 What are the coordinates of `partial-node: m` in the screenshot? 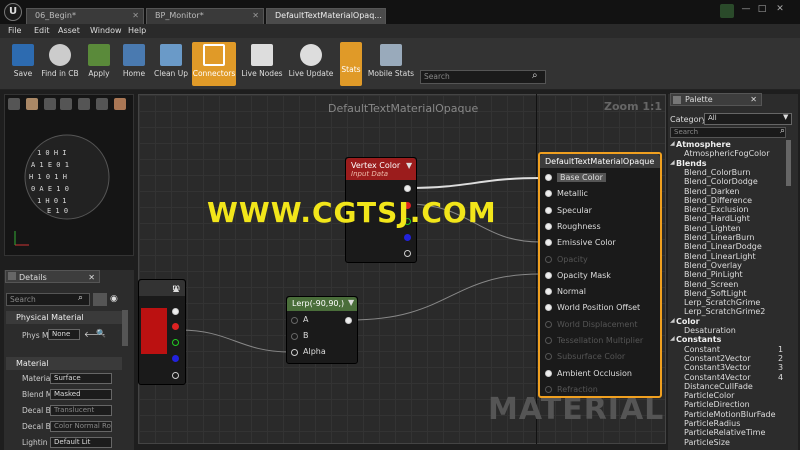 It's located at (162, 332).